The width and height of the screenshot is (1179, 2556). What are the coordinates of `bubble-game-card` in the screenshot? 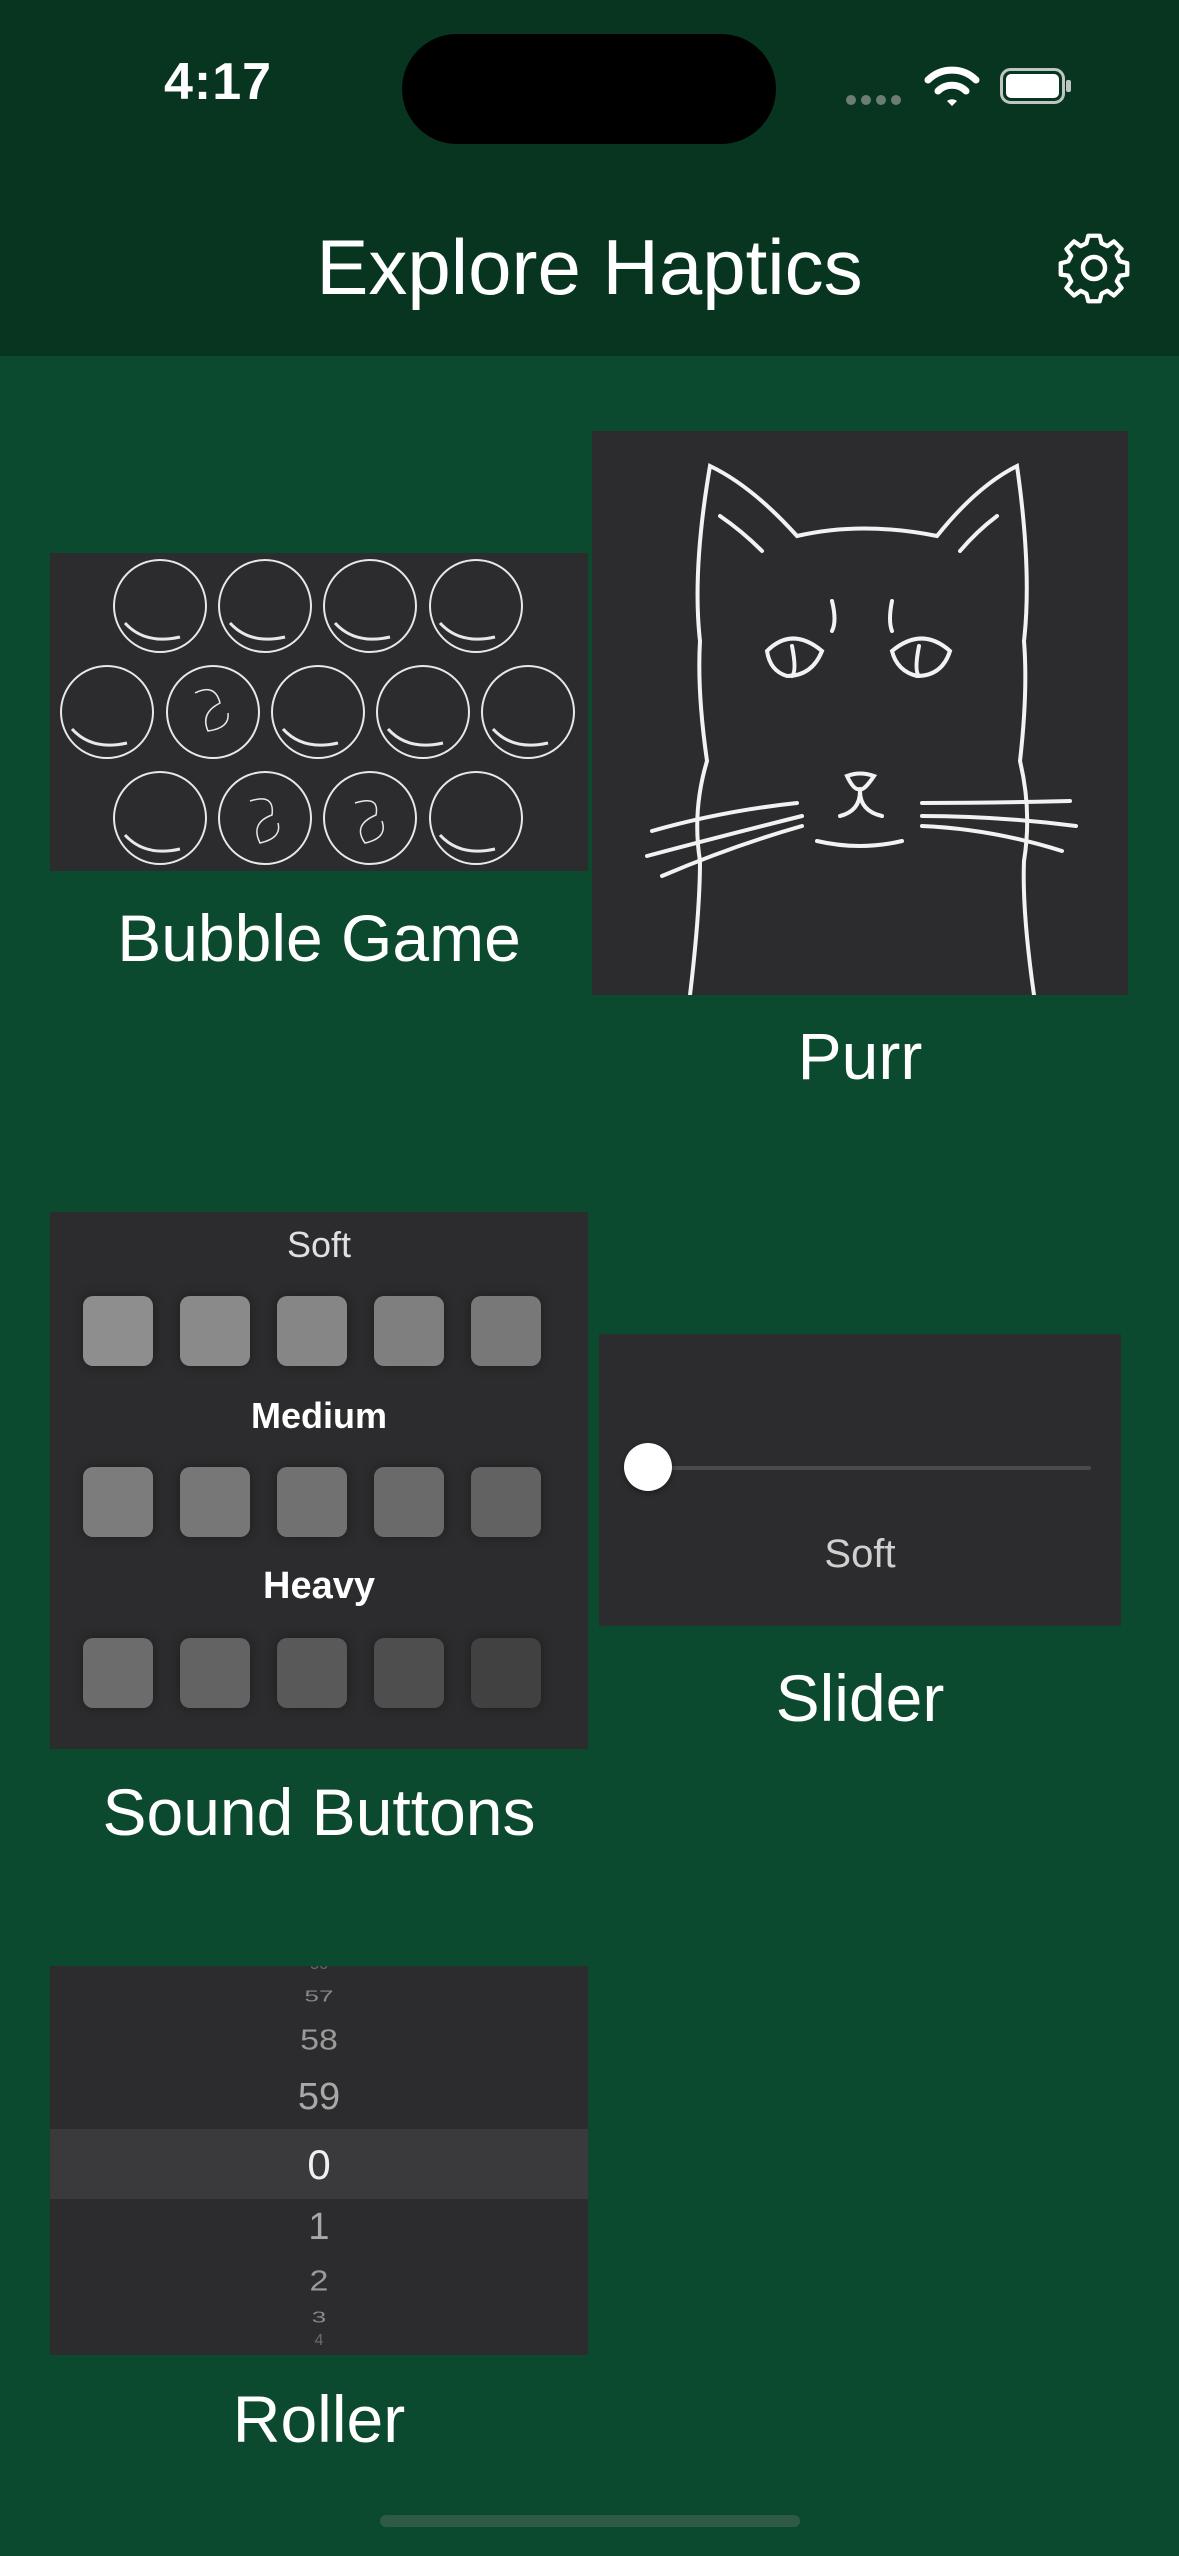 It's located at (319, 712).